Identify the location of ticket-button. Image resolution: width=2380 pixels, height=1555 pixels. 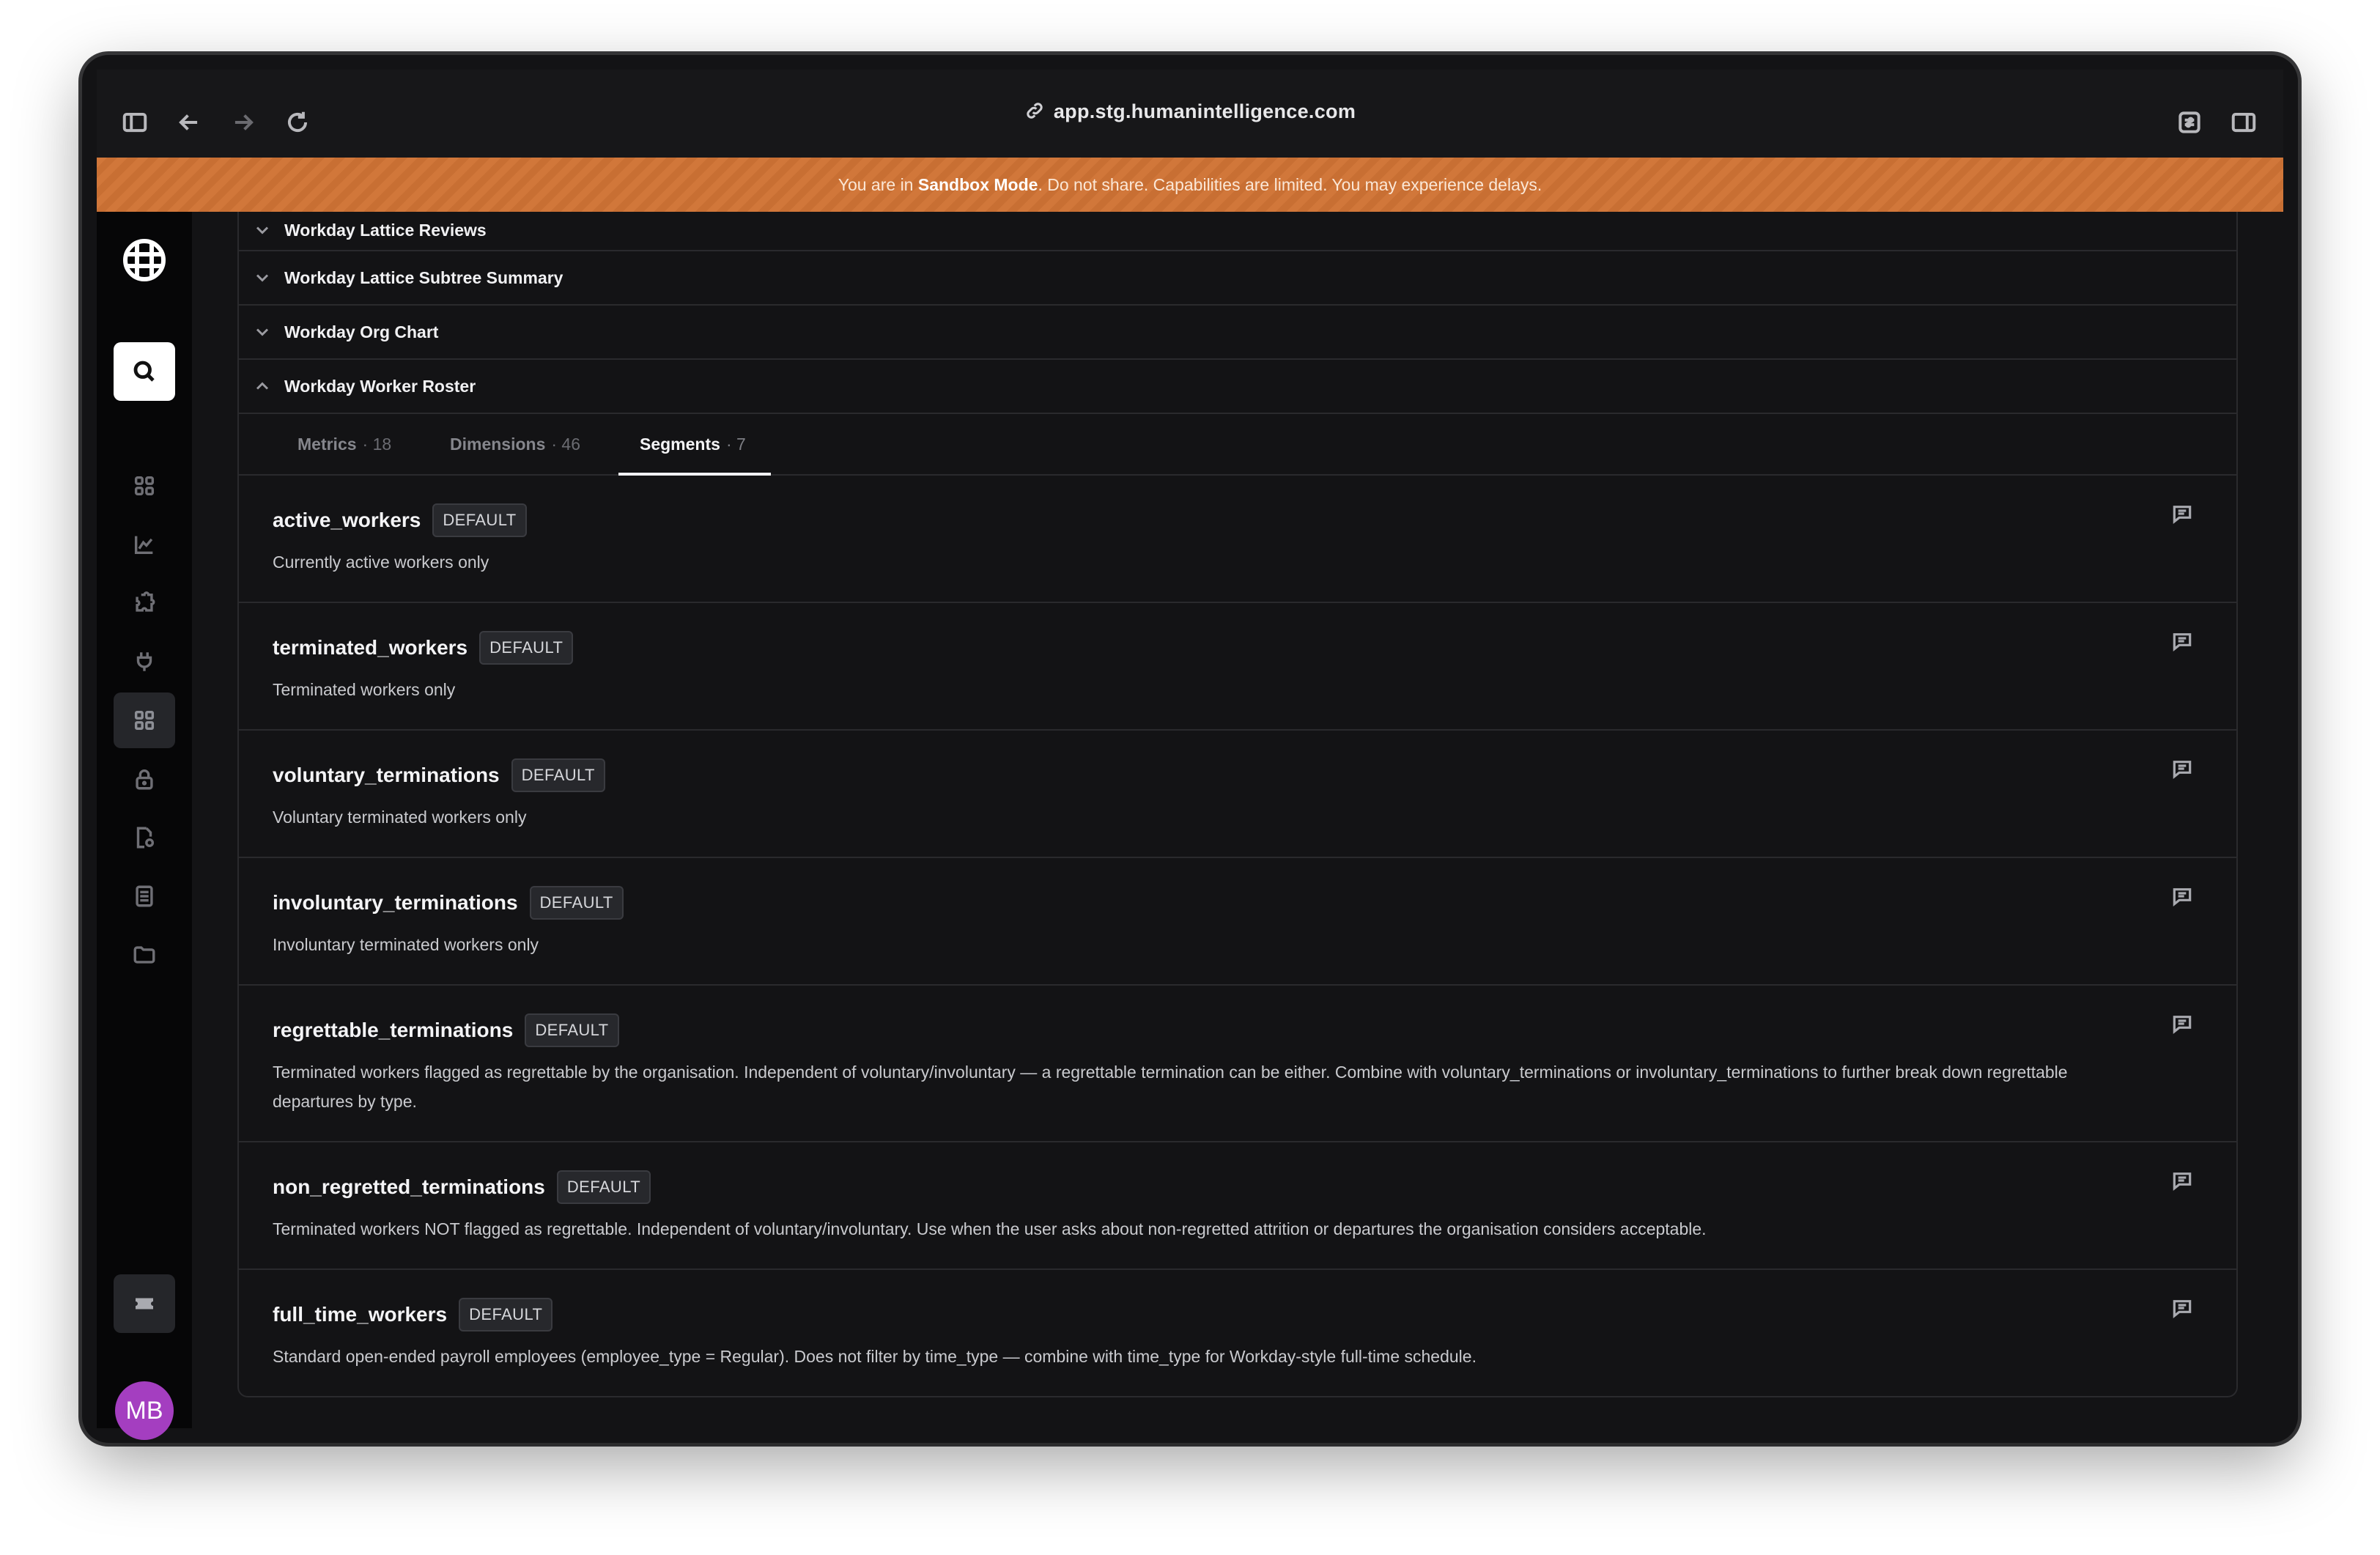
(144, 1303).